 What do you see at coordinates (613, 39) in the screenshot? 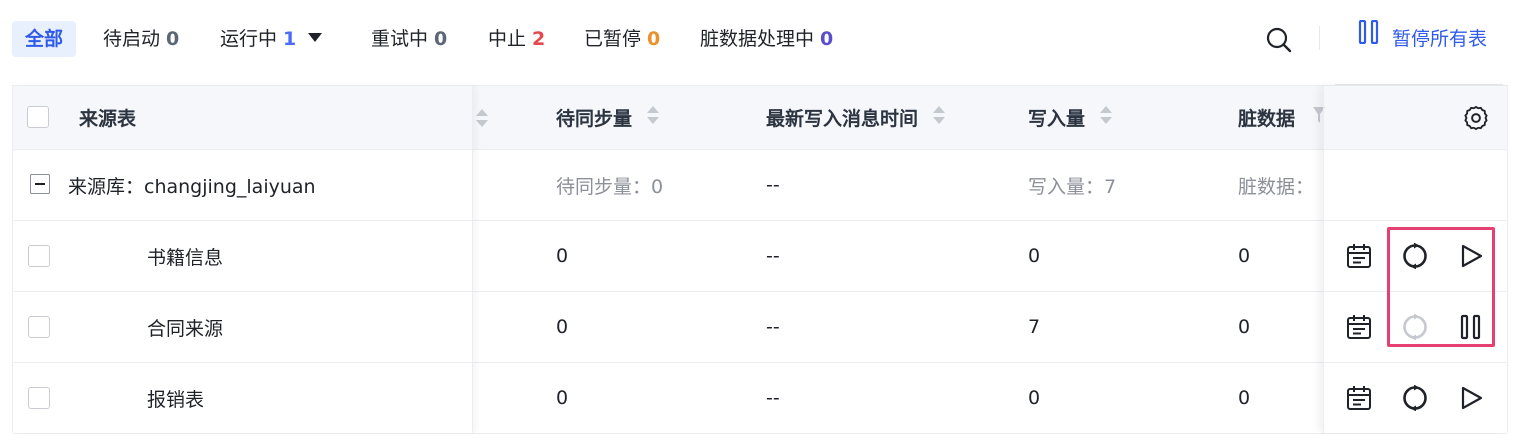
I see `filter-tab-label: 已暂停` at bounding box center [613, 39].